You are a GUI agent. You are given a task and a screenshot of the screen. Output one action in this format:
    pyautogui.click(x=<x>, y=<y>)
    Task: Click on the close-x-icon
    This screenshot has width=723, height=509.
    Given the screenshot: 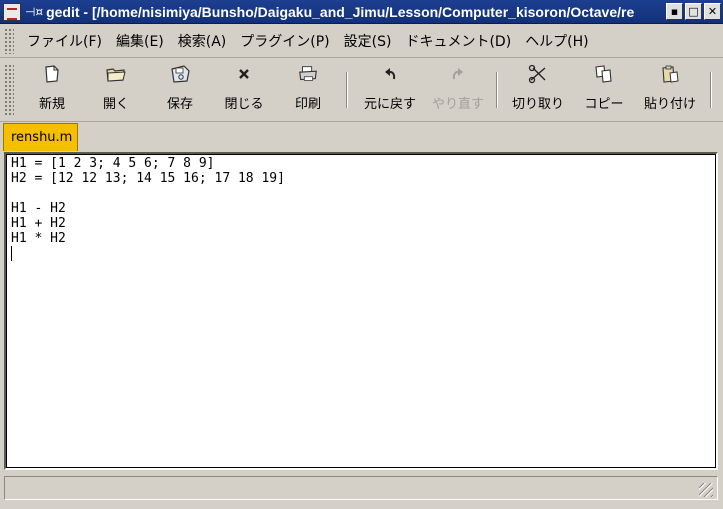 What is the action you would take?
    pyautogui.click(x=244, y=74)
    